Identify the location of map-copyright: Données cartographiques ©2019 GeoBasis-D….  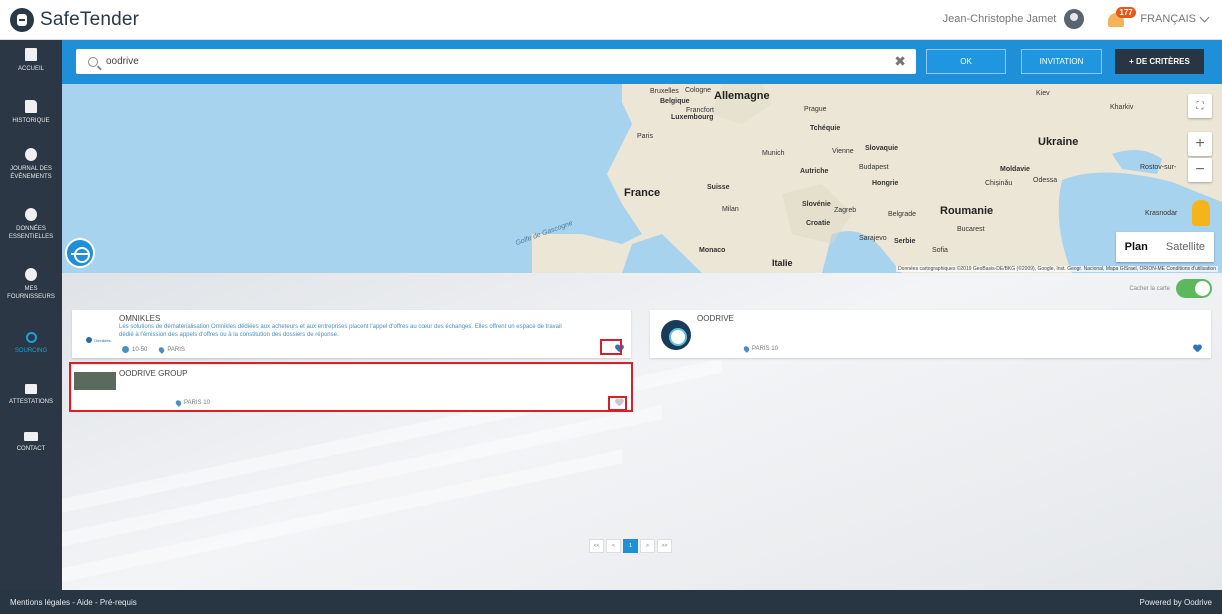
(1057, 269).